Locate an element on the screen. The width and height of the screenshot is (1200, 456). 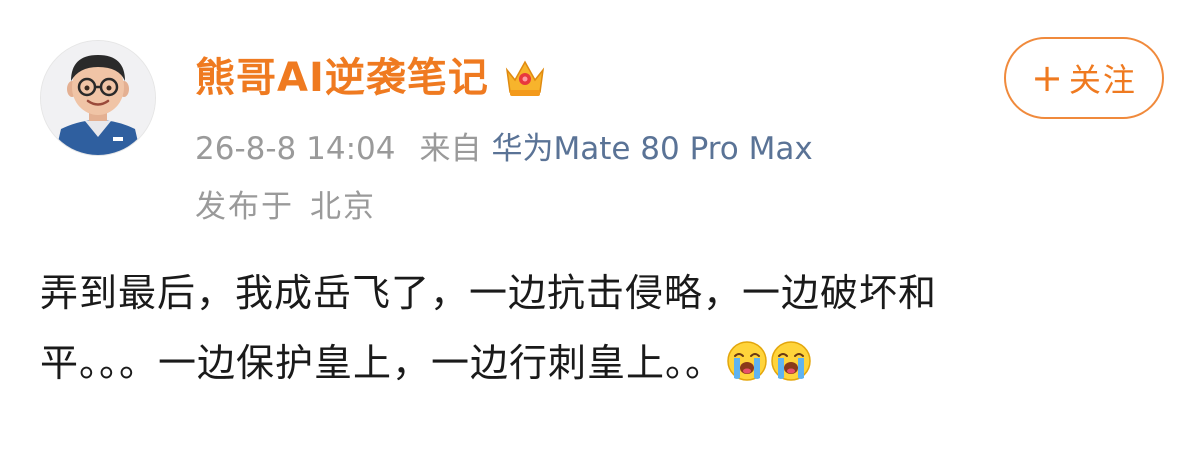
username: 熊哥AI逆袭笔记 is located at coordinates (342, 78).